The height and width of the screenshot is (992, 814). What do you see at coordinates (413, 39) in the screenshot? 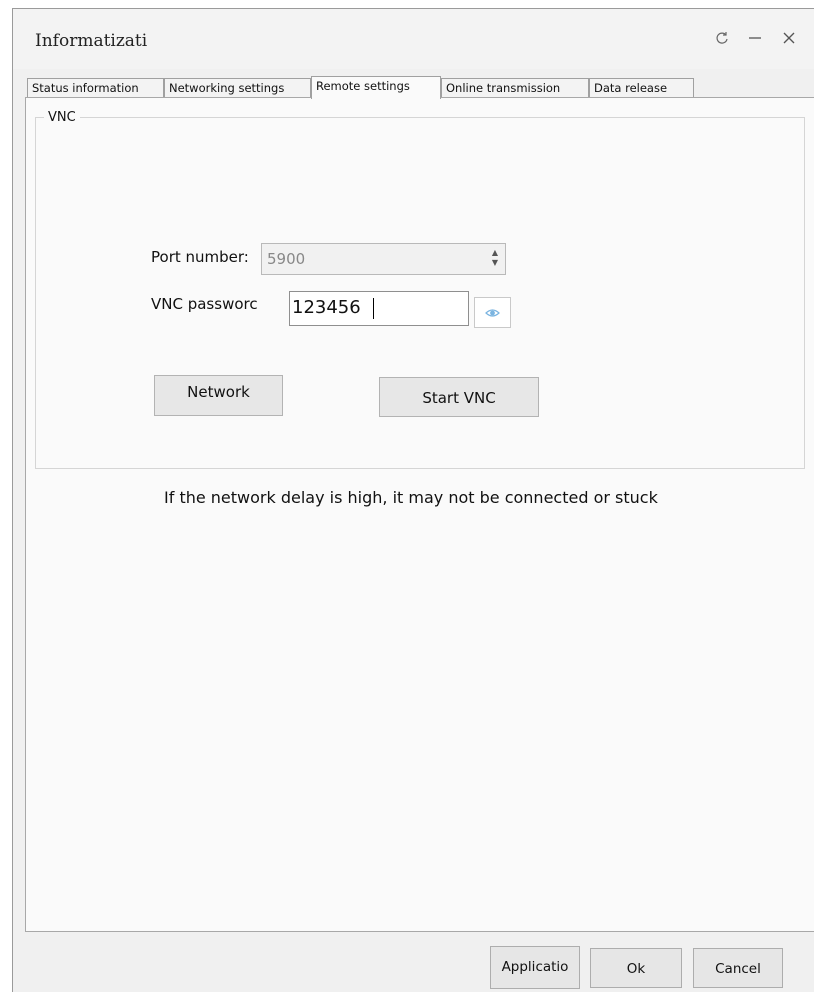
I see `title-bar: Informatizati` at bounding box center [413, 39].